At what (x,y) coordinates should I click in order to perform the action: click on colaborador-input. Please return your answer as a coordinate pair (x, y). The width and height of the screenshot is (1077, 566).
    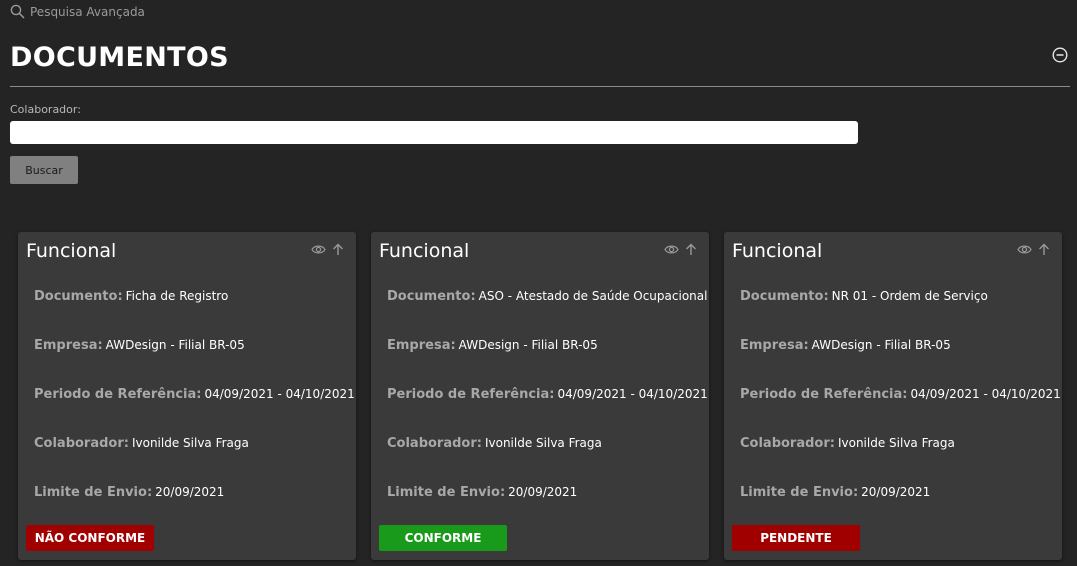
    Looking at the image, I should click on (434, 132).